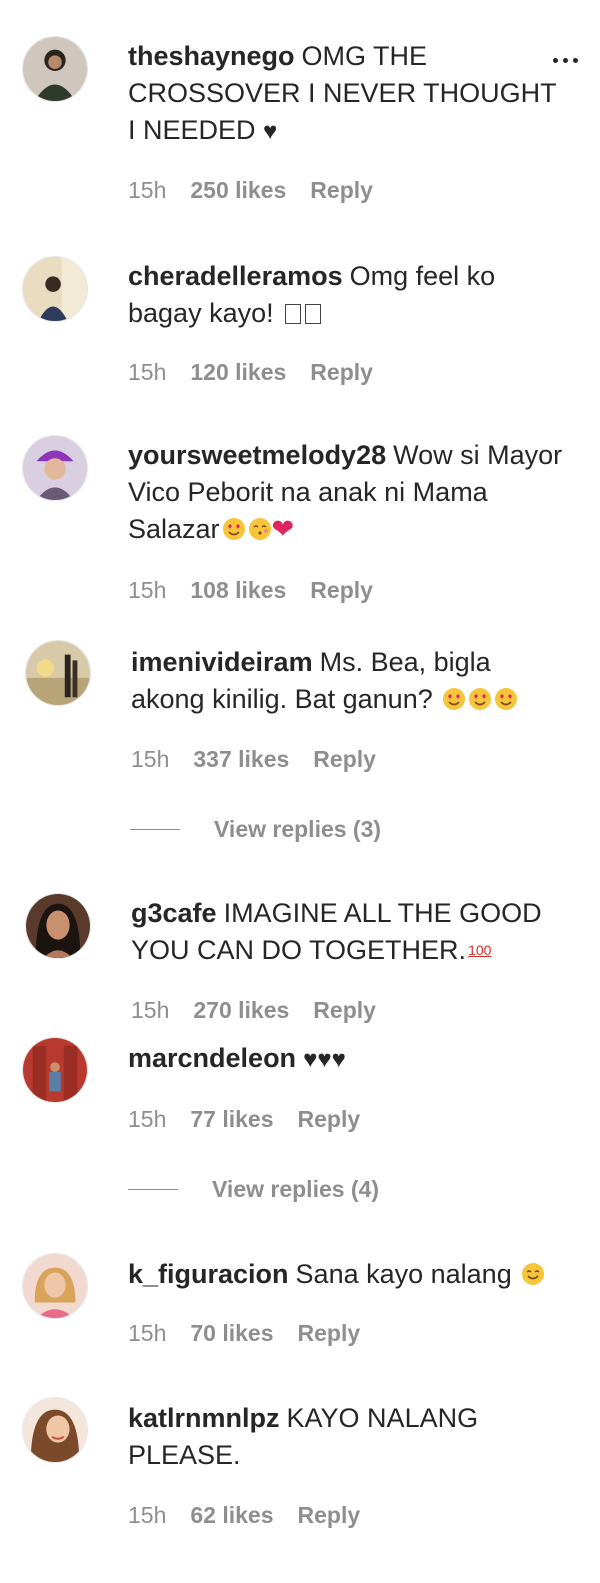 The height and width of the screenshot is (1583, 600). Describe the element at coordinates (295, 1189) in the screenshot. I see `view-replies-label: View replies (4)` at that location.